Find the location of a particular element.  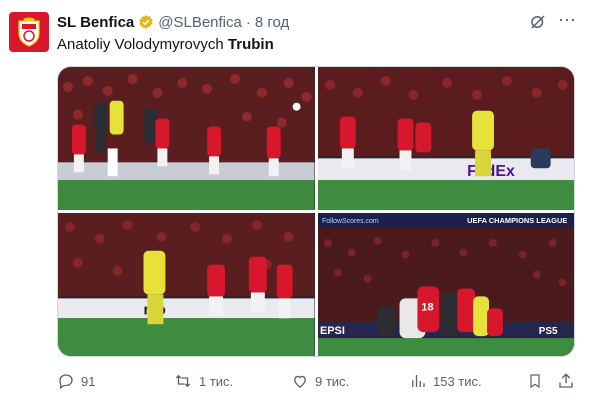

benfica-crest-icon is located at coordinates (29, 32).